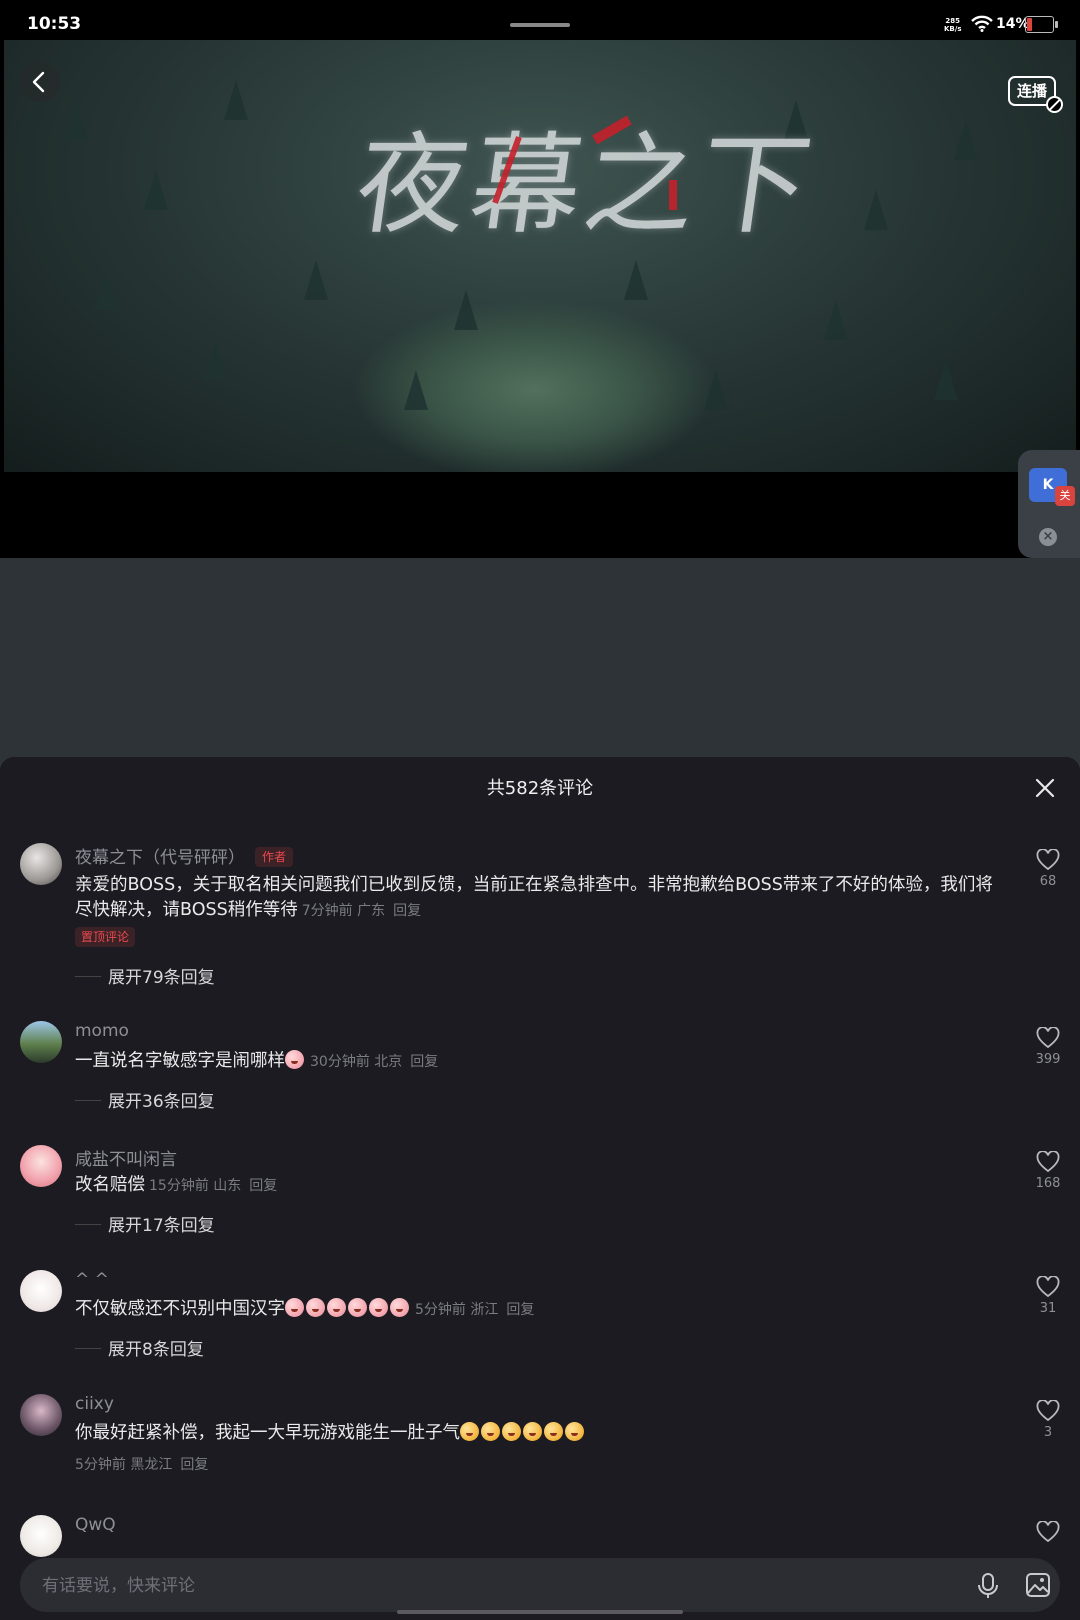  Describe the element at coordinates (1049, 504) in the screenshot. I see `floating-widget: K 关 ×` at that location.